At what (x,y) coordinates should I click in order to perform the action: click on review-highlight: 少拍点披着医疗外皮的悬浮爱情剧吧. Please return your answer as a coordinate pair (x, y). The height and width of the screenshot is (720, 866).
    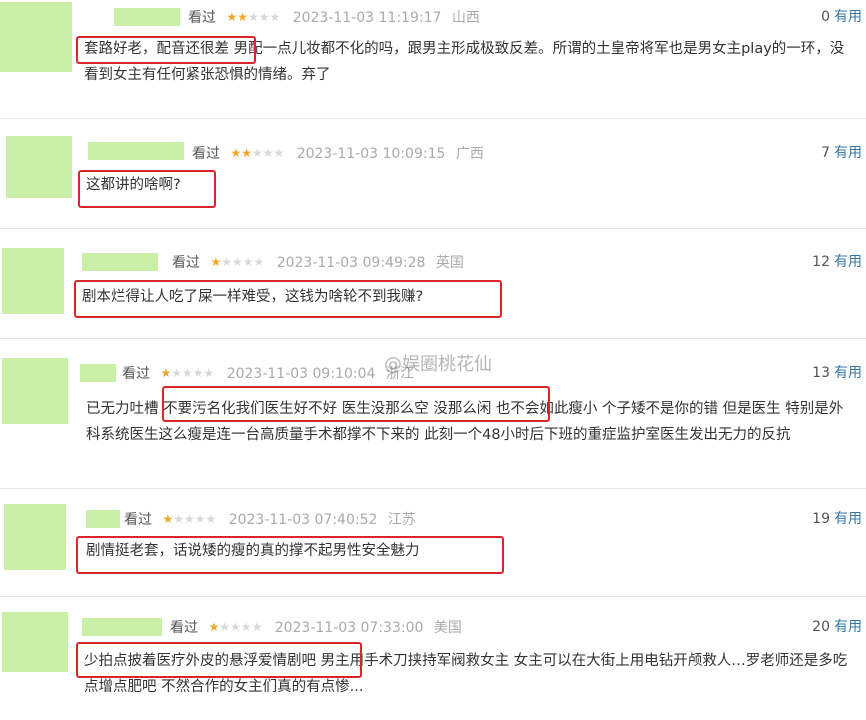
    Looking at the image, I should click on (200, 661).